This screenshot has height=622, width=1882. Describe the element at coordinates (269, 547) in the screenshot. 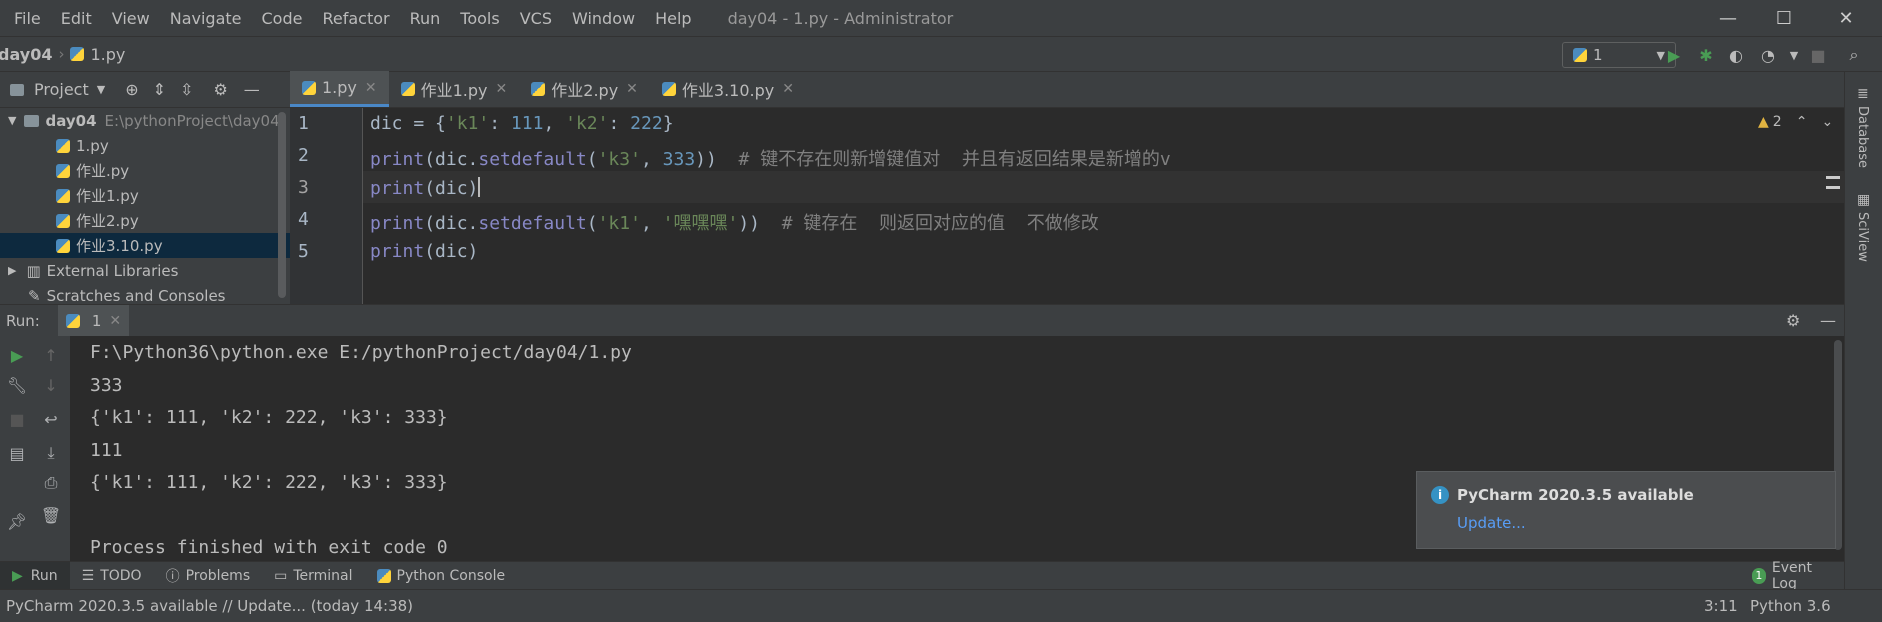

I see `console-line: Process finished with exit code 0` at that location.